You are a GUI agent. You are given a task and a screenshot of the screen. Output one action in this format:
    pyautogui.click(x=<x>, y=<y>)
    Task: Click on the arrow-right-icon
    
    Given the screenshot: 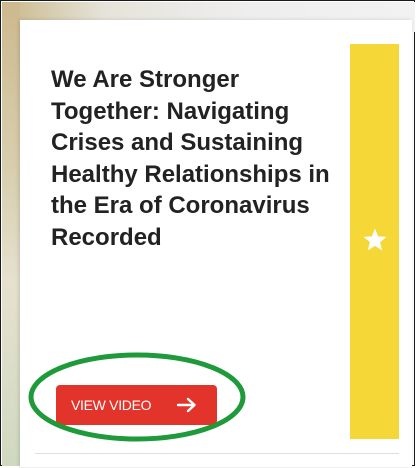 What is the action you would take?
    pyautogui.click(x=186, y=405)
    